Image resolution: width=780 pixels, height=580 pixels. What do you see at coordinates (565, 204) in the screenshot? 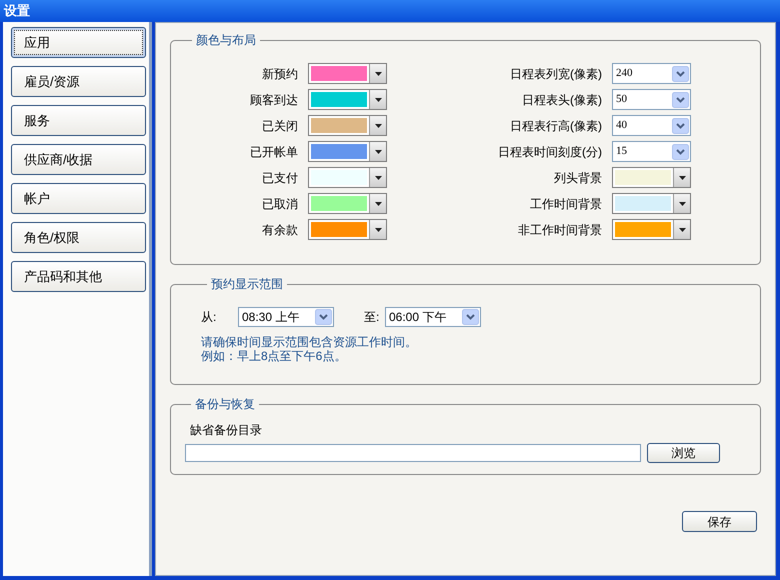
I see `setting-label: 工作时间背景` at bounding box center [565, 204].